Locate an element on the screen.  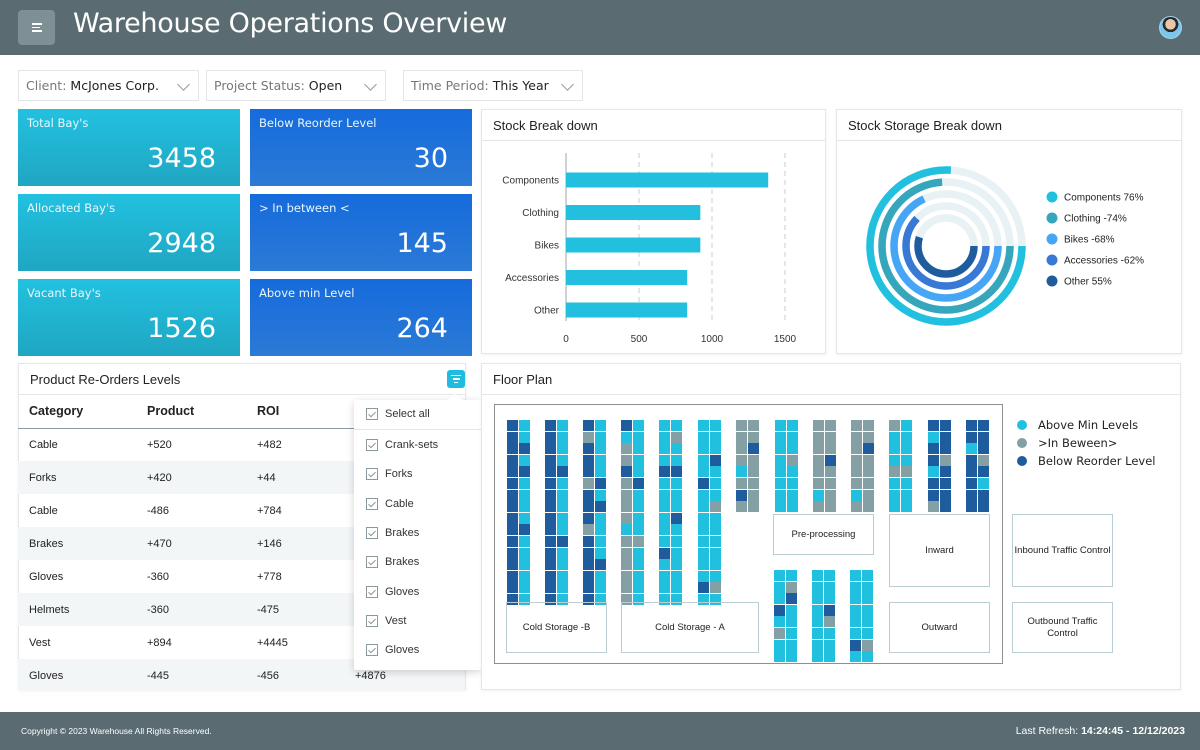
kpi-below-reorder: Below Reorder Level 30 is located at coordinates (361, 147).